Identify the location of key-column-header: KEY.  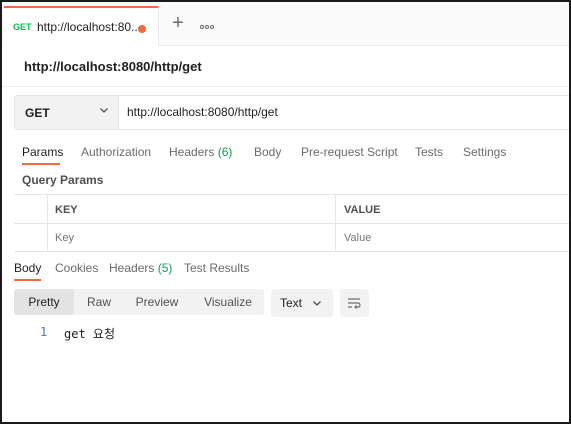
(66, 210).